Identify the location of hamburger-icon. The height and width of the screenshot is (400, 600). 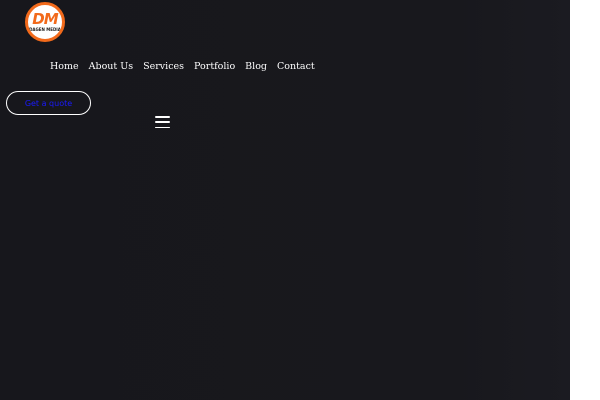
(162, 122).